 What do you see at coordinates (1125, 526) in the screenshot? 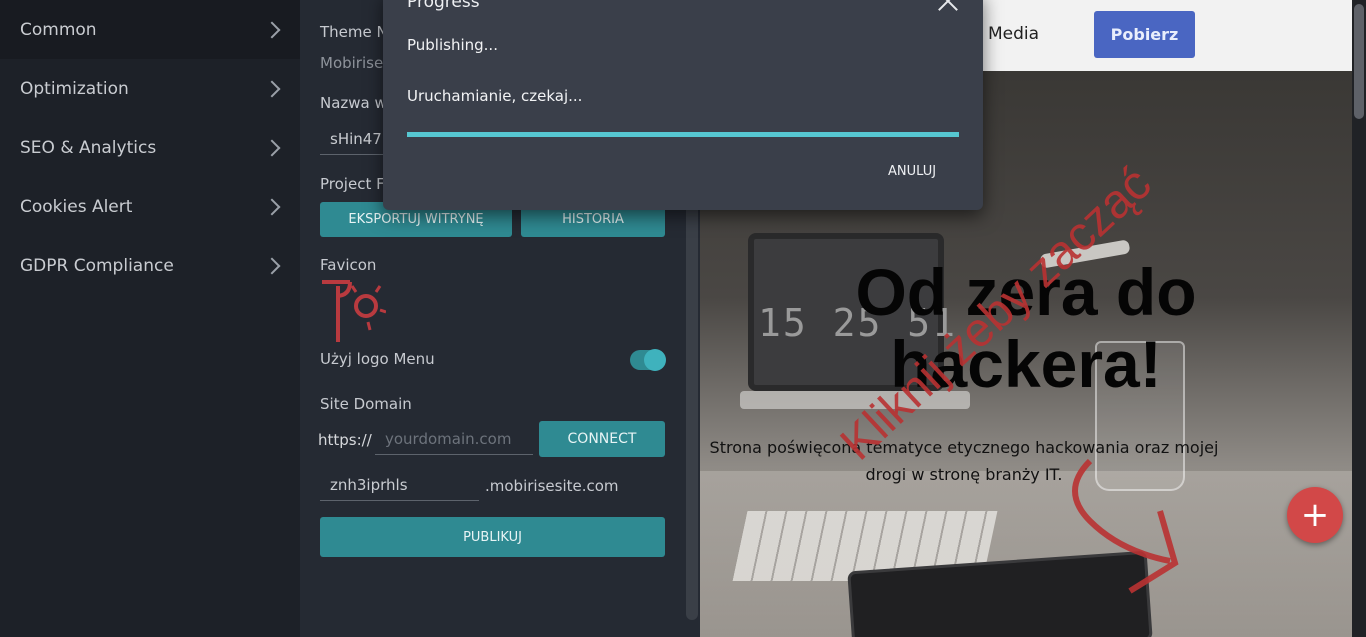
I see `annotation-arrow-icon` at bounding box center [1125, 526].